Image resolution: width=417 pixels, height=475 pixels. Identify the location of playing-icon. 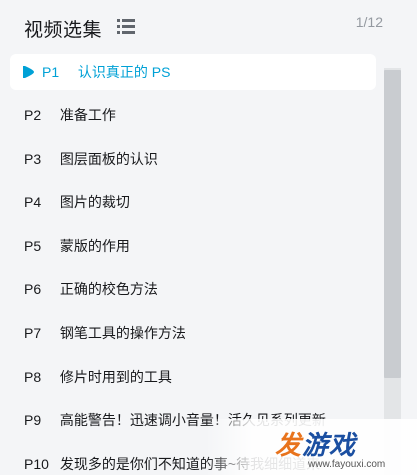
(28, 72).